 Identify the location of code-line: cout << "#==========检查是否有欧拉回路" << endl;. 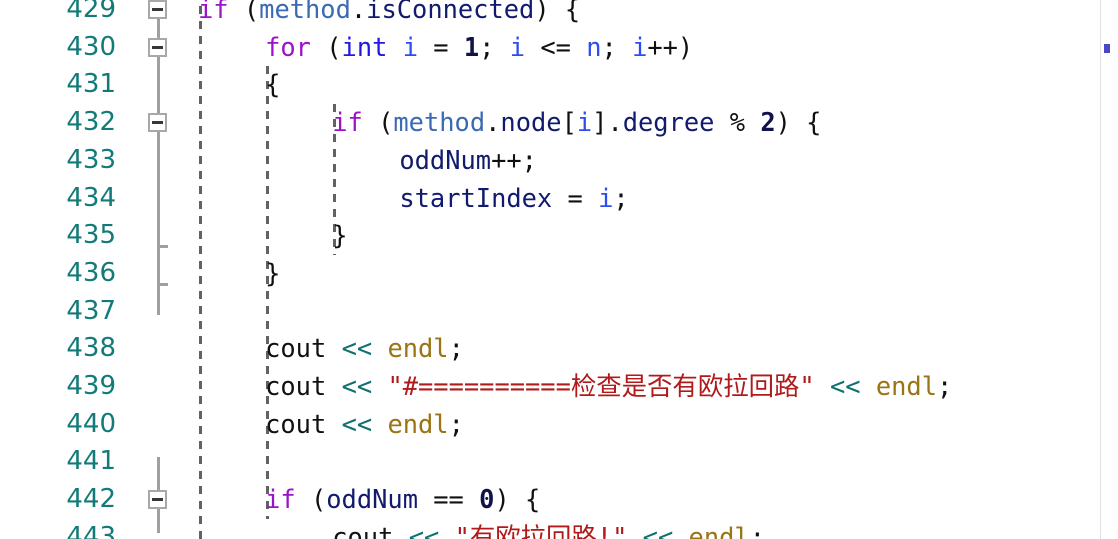
(608, 387).